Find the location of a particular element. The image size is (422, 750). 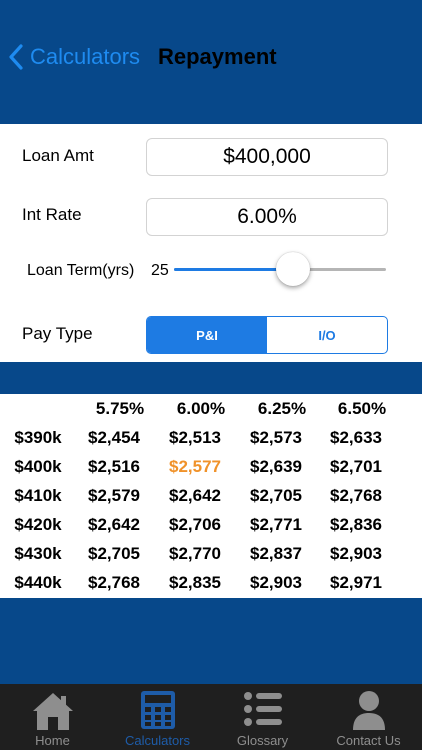

tab-contact-us: Contact Us is located at coordinates (368, 717).